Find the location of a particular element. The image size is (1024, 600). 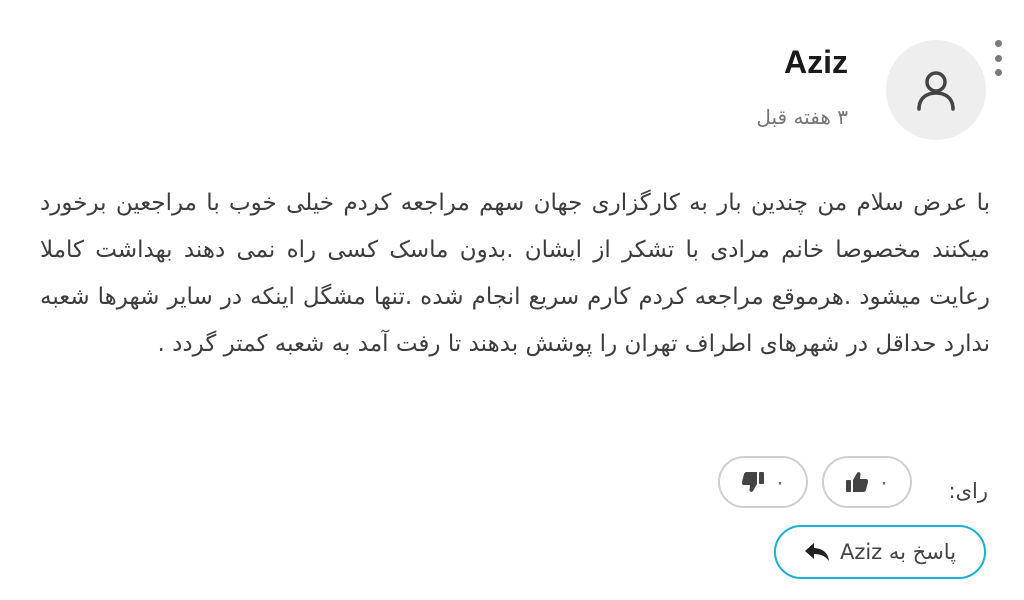

user-icon is located at coordinates (936, 91).